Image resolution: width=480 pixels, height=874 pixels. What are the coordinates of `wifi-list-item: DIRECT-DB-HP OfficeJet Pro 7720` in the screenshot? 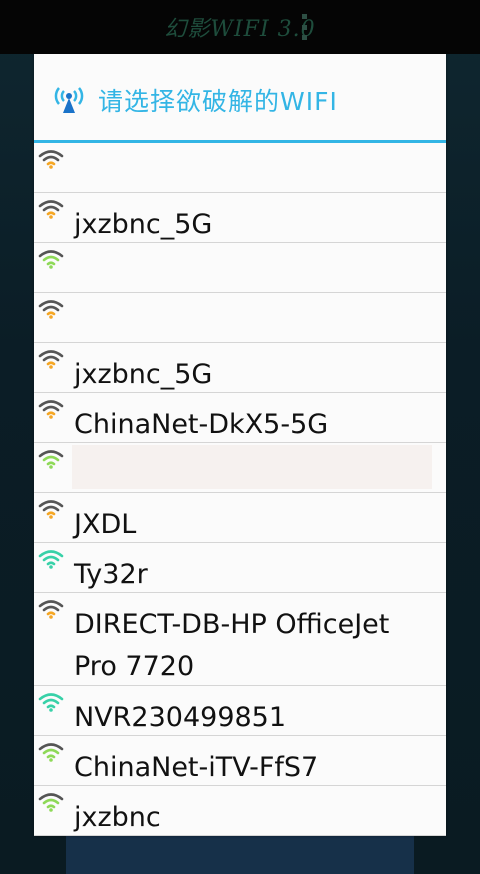 It's located at (240, 639).